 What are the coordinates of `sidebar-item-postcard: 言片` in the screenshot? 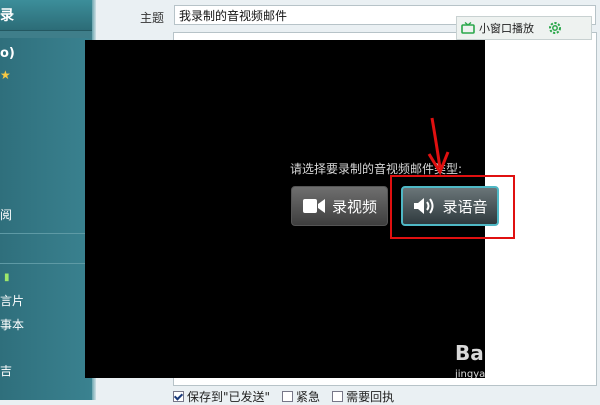 It's located at (12, 300).